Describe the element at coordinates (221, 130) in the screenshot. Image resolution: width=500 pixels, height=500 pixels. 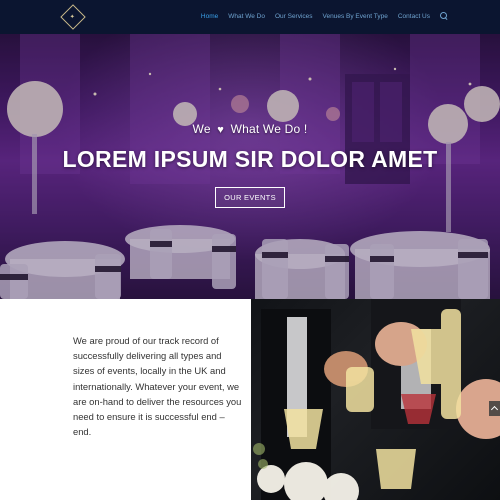
I see `heart-icon: ♥` at that location.